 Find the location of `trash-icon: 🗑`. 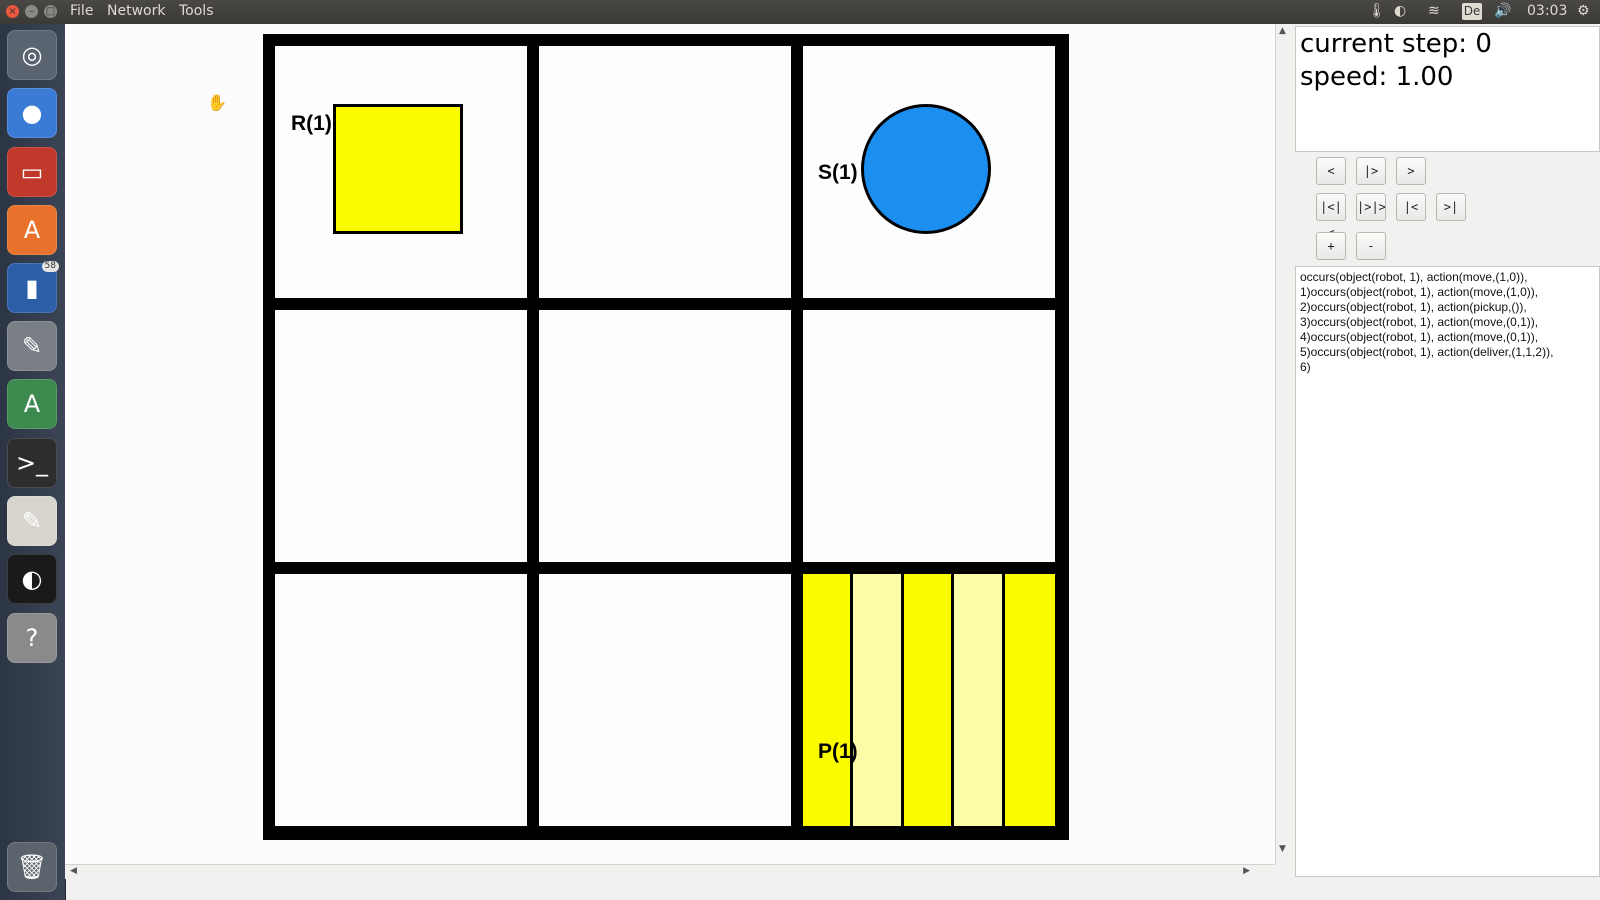

trash-icon: 🗑 is located at coordinates (32, 867).